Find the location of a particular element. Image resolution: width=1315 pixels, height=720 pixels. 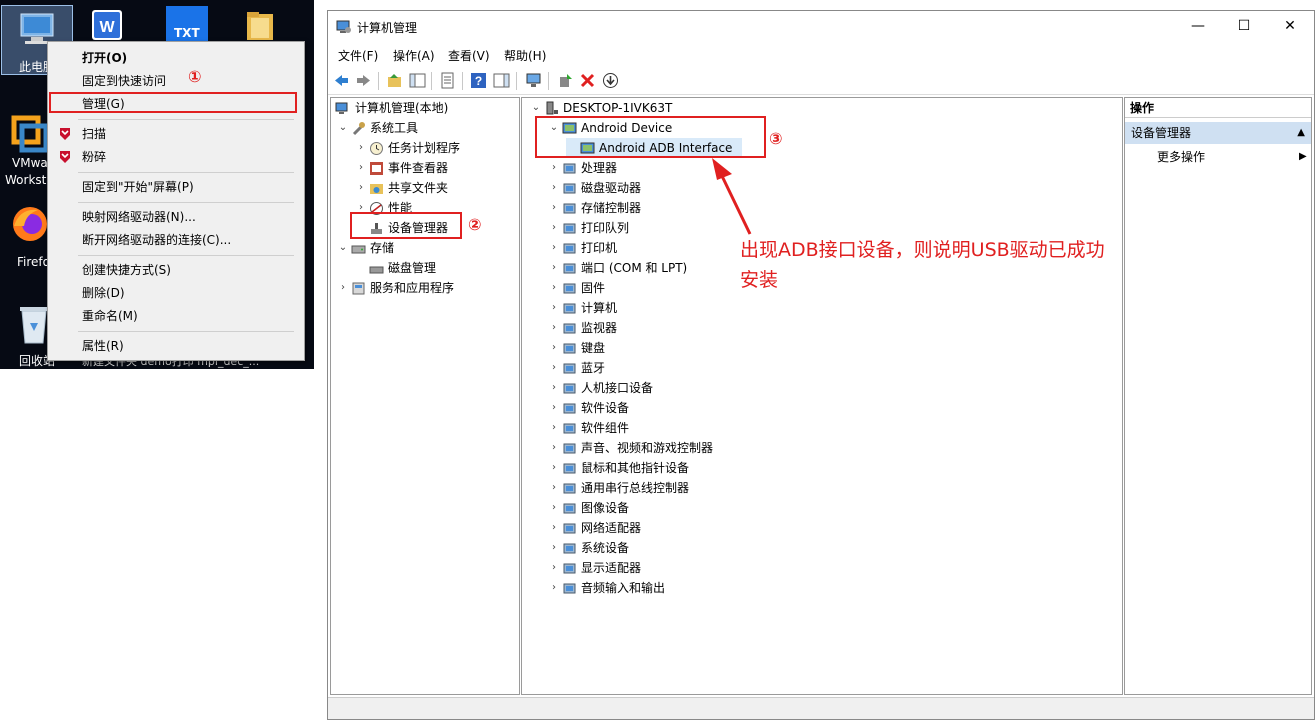

menu-item-properties: 属性(R) is located at coordinates (176, 346).